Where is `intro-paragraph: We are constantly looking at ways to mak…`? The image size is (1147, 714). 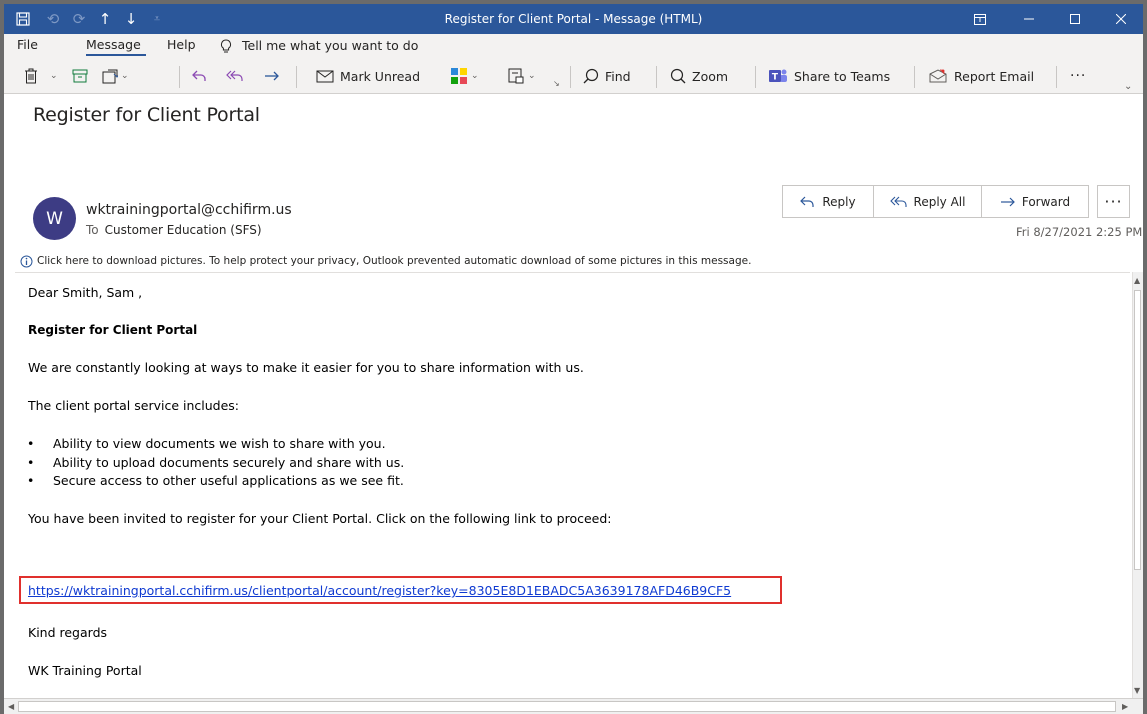
intro-paragraph: We are constantly looking at ways to mak… is located at coordinates (306, 367).